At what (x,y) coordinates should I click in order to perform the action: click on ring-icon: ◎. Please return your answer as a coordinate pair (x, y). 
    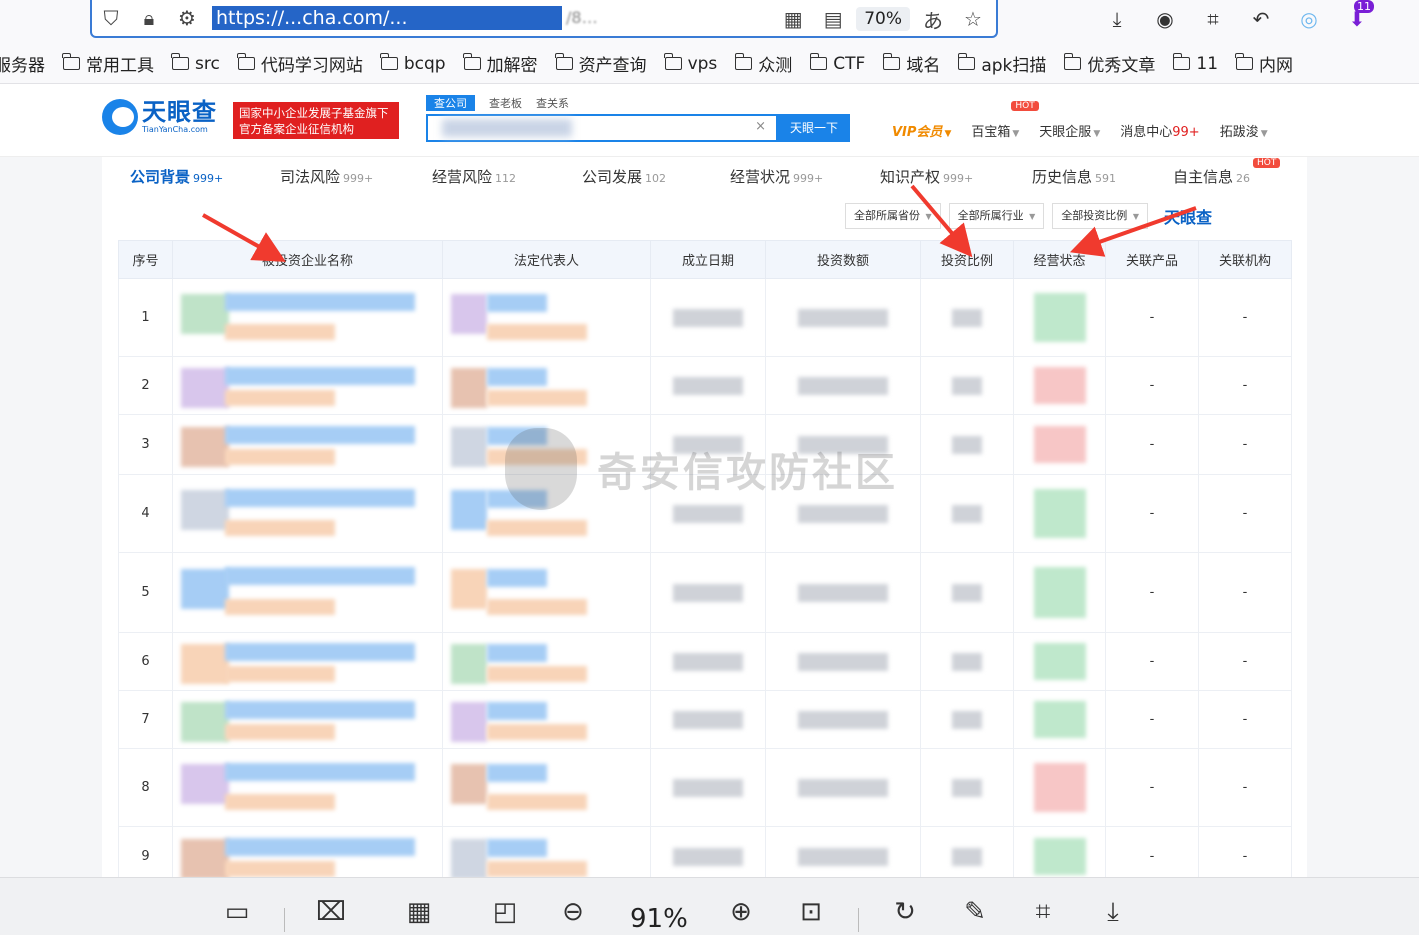
    Looking at the image, I should click on (1309, 19).